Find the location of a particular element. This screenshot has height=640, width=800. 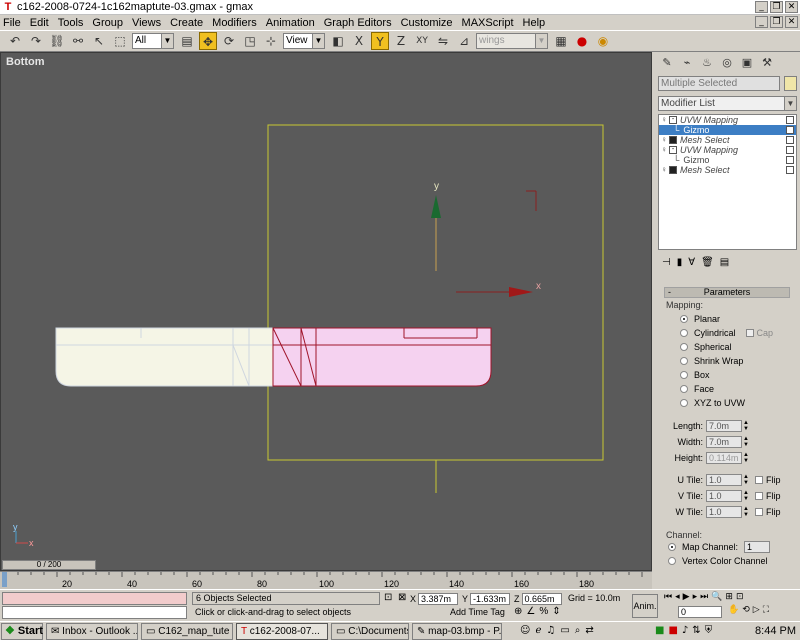

pin-stack-icon: ⊣ is located at coordinates (666, 262).